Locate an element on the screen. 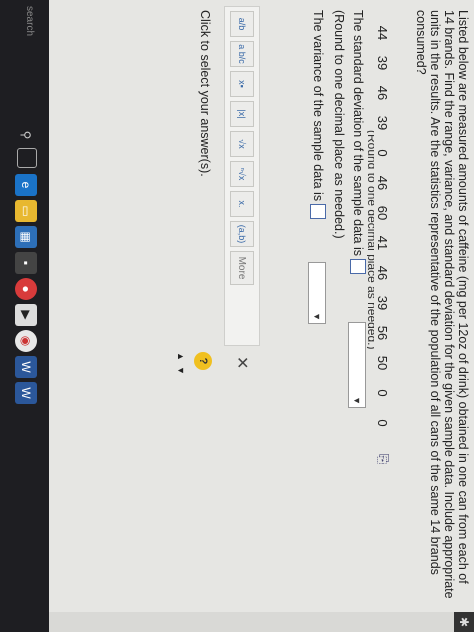 The image size is (474, 632). data-value: 44 is located at coordinates (383, 33).